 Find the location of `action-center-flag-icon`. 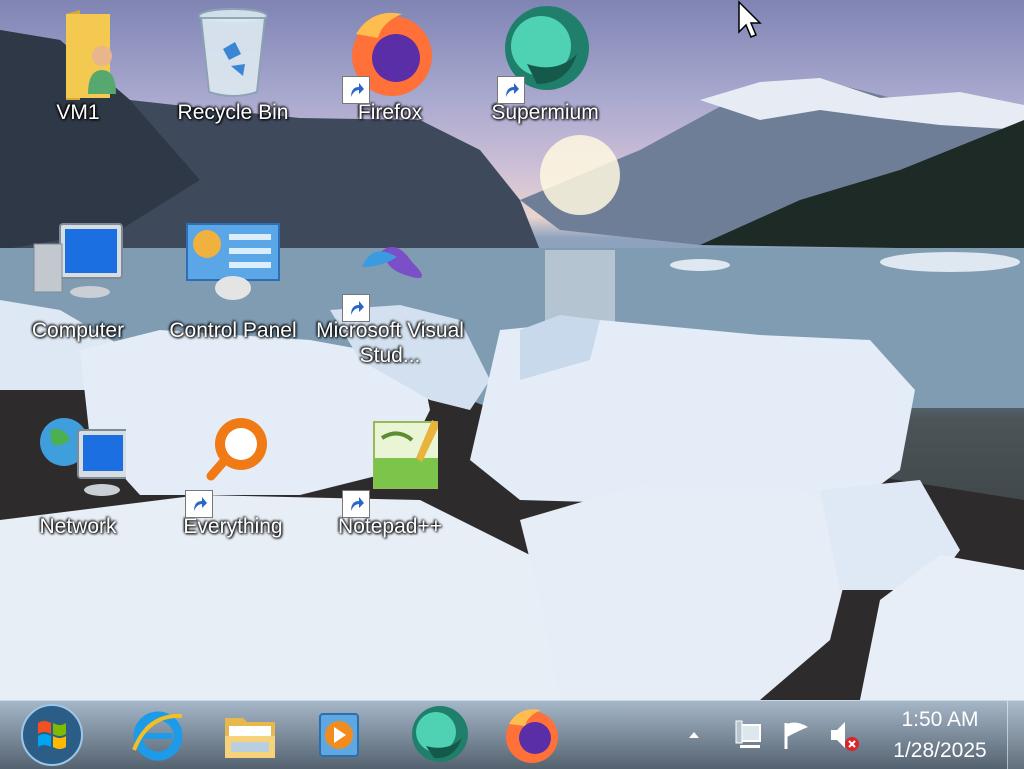

action-center-flag-icon is located at coordinates (796, 735).